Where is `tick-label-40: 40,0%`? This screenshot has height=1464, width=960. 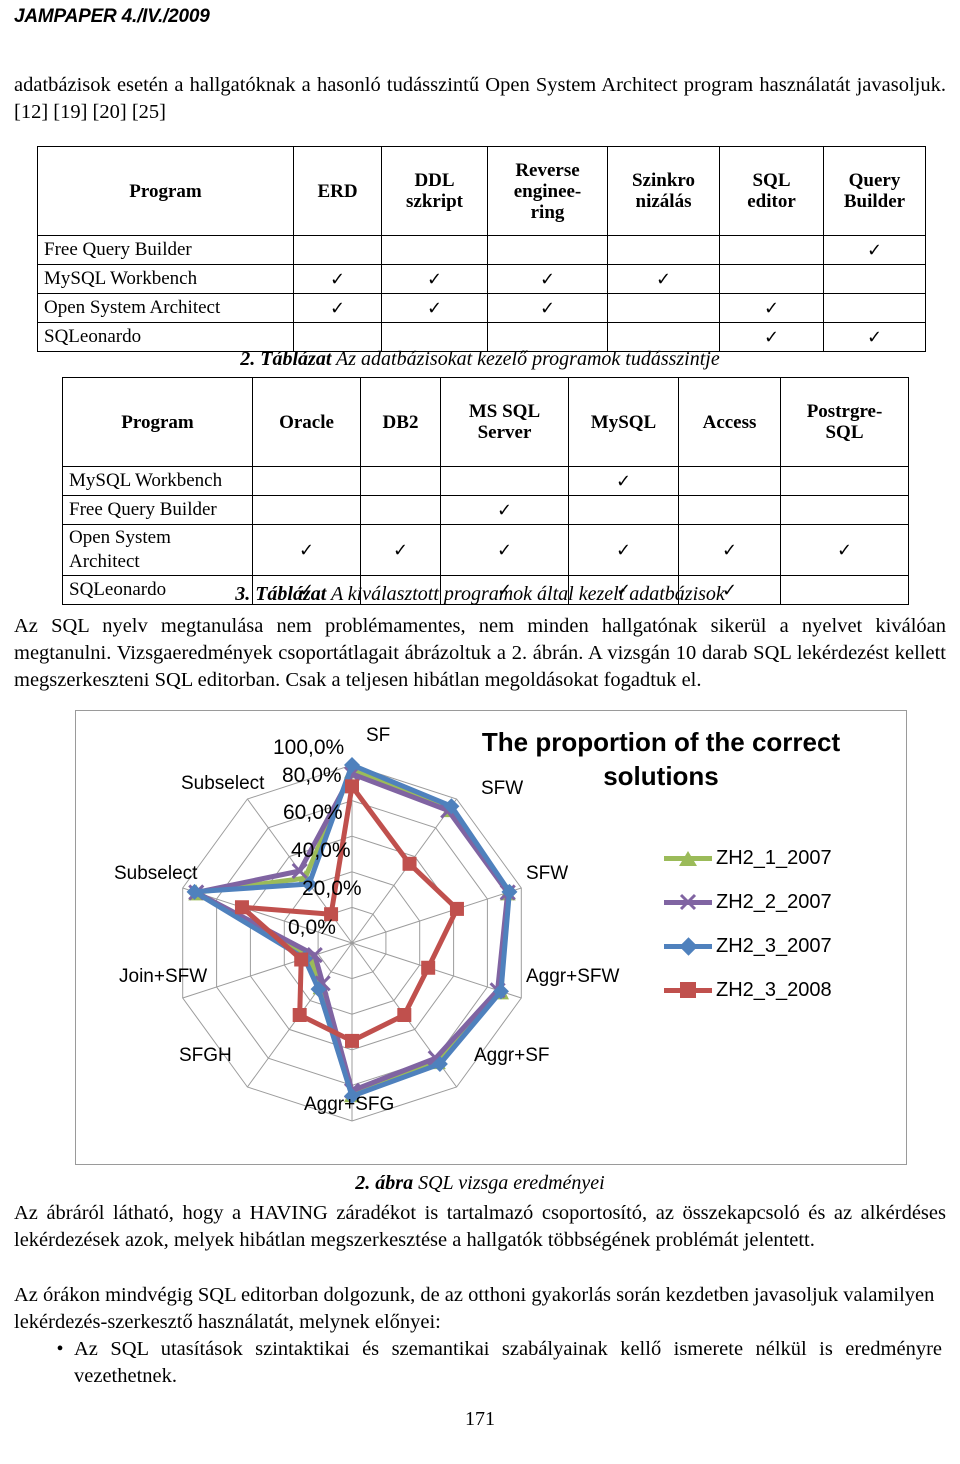
tick-label-40: 40,0% is located at coordinates (321, 850).